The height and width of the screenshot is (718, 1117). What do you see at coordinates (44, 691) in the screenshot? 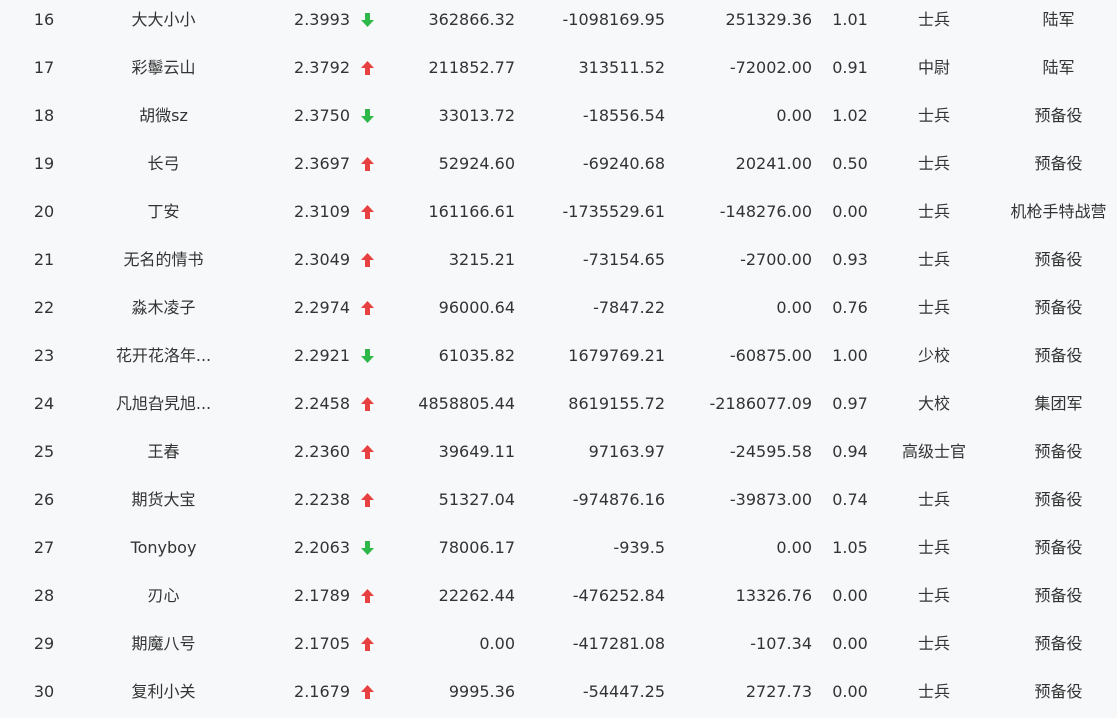
I see `rank-cell: 30` at bounding box center [44, 691].